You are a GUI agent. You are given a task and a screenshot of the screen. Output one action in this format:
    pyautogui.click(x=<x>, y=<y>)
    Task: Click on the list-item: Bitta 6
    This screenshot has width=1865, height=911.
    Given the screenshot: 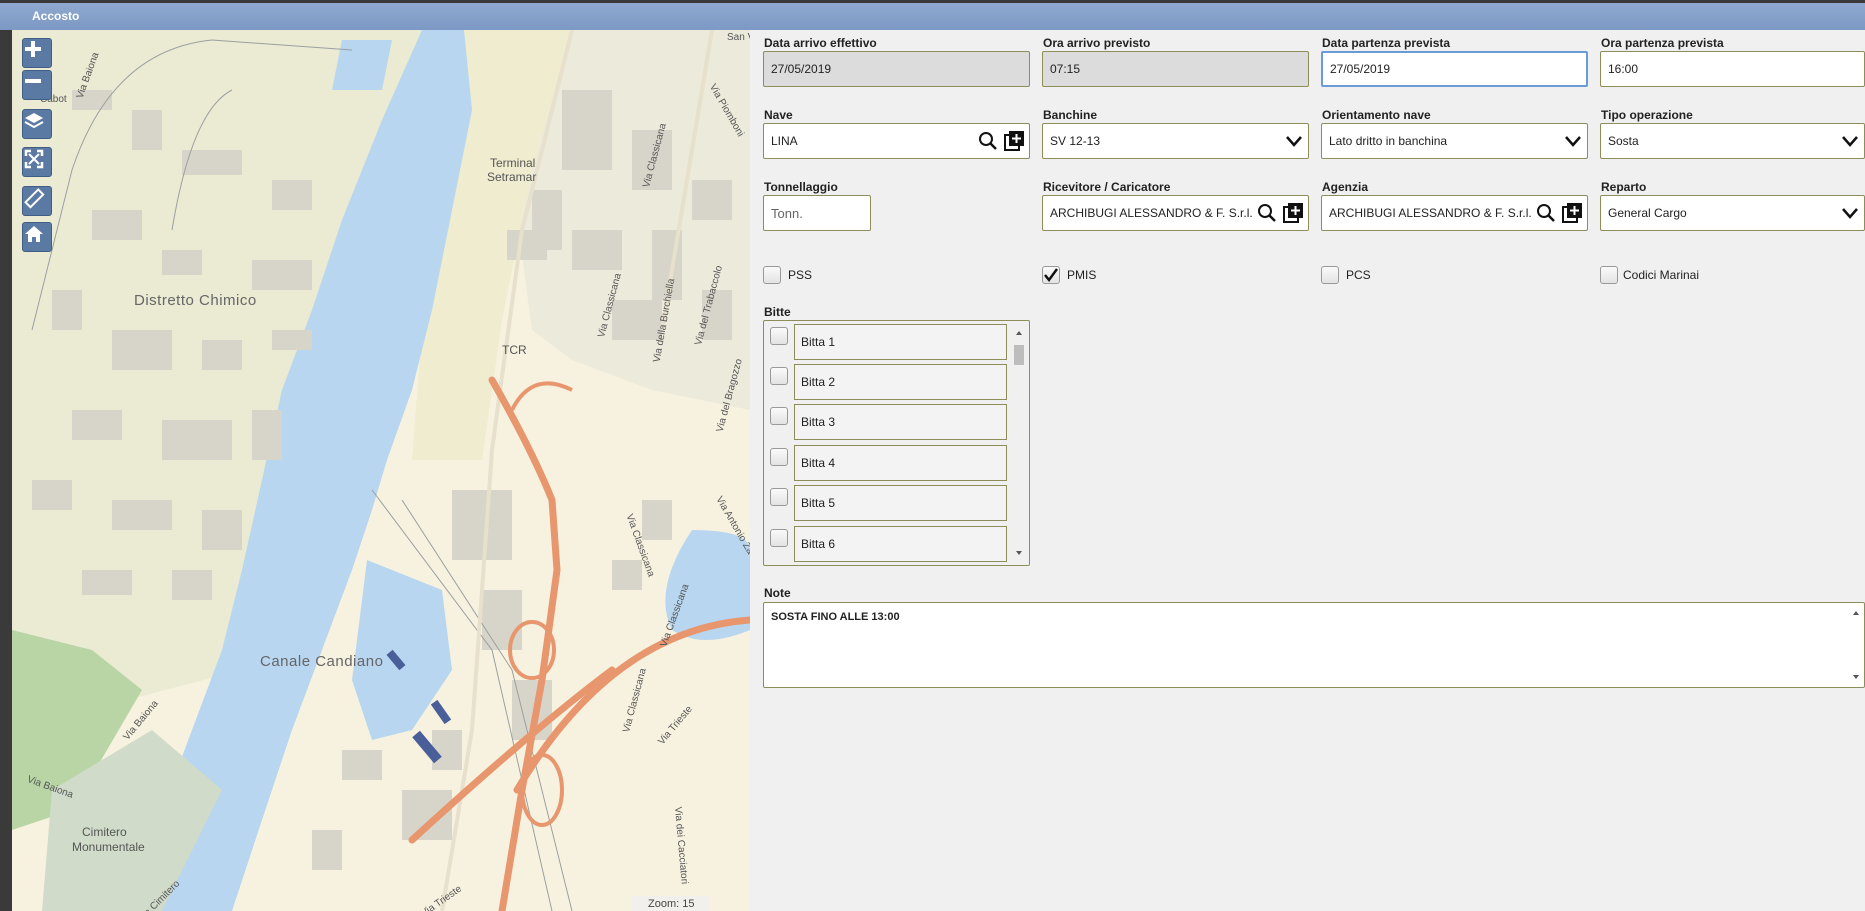 What is the action you would take?
    pyautogui.click(x=886, y=543)
    